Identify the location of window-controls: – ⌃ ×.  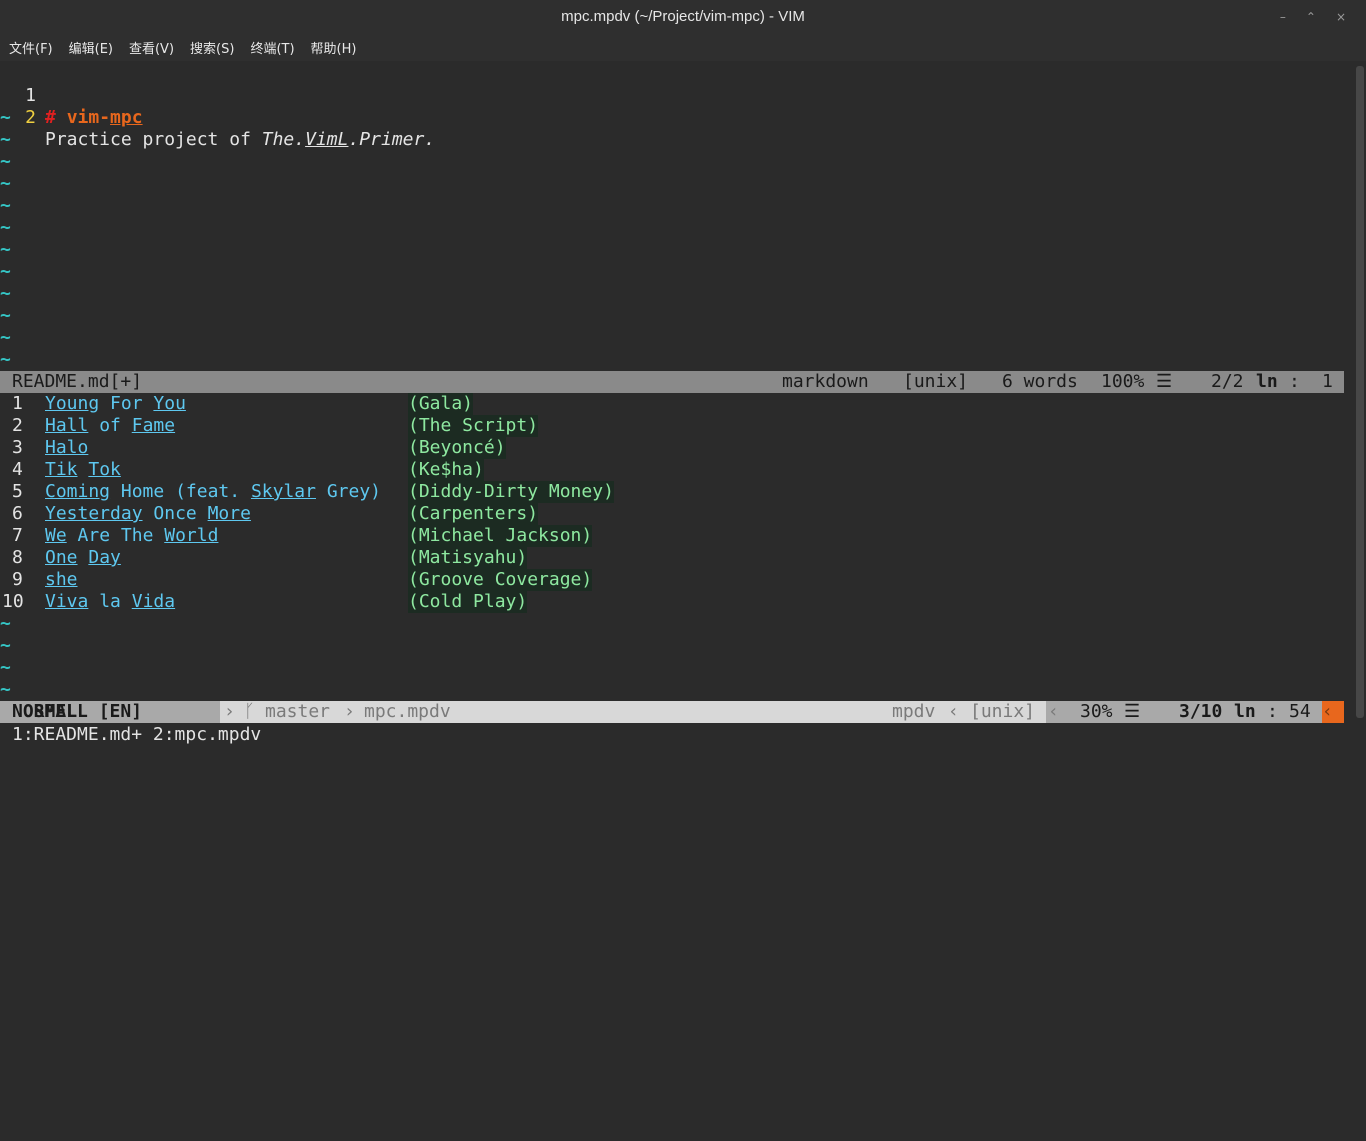
(1313, 16).